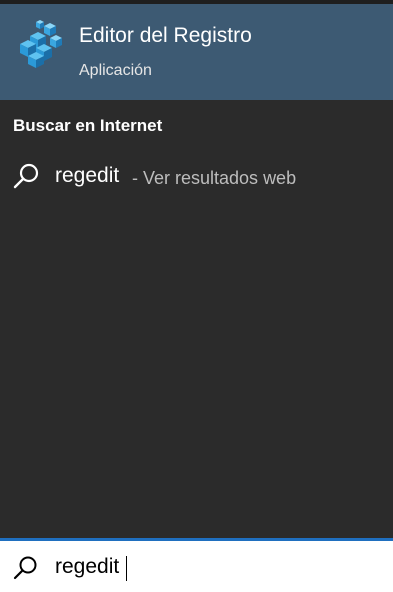 This screenshot has height=592, width=393. Describe the element at coordinates (165, 35) in the screenshot. I see `best-match-title: Editor del Registro` at that location.